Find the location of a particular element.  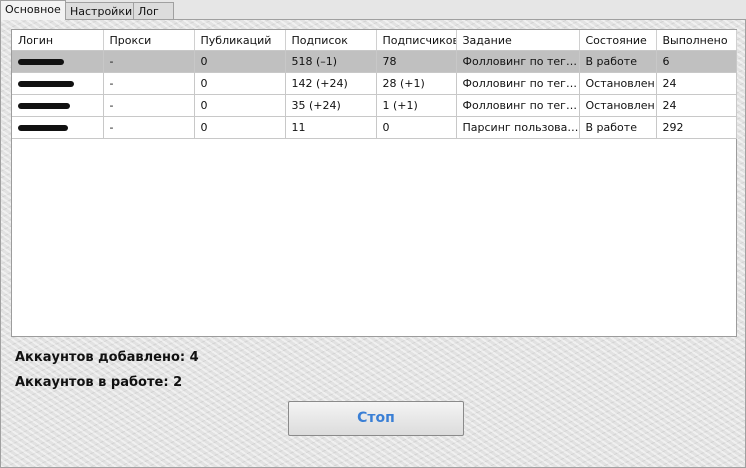

cell-following: 142 (+24) is located at coordinates (331, 83).